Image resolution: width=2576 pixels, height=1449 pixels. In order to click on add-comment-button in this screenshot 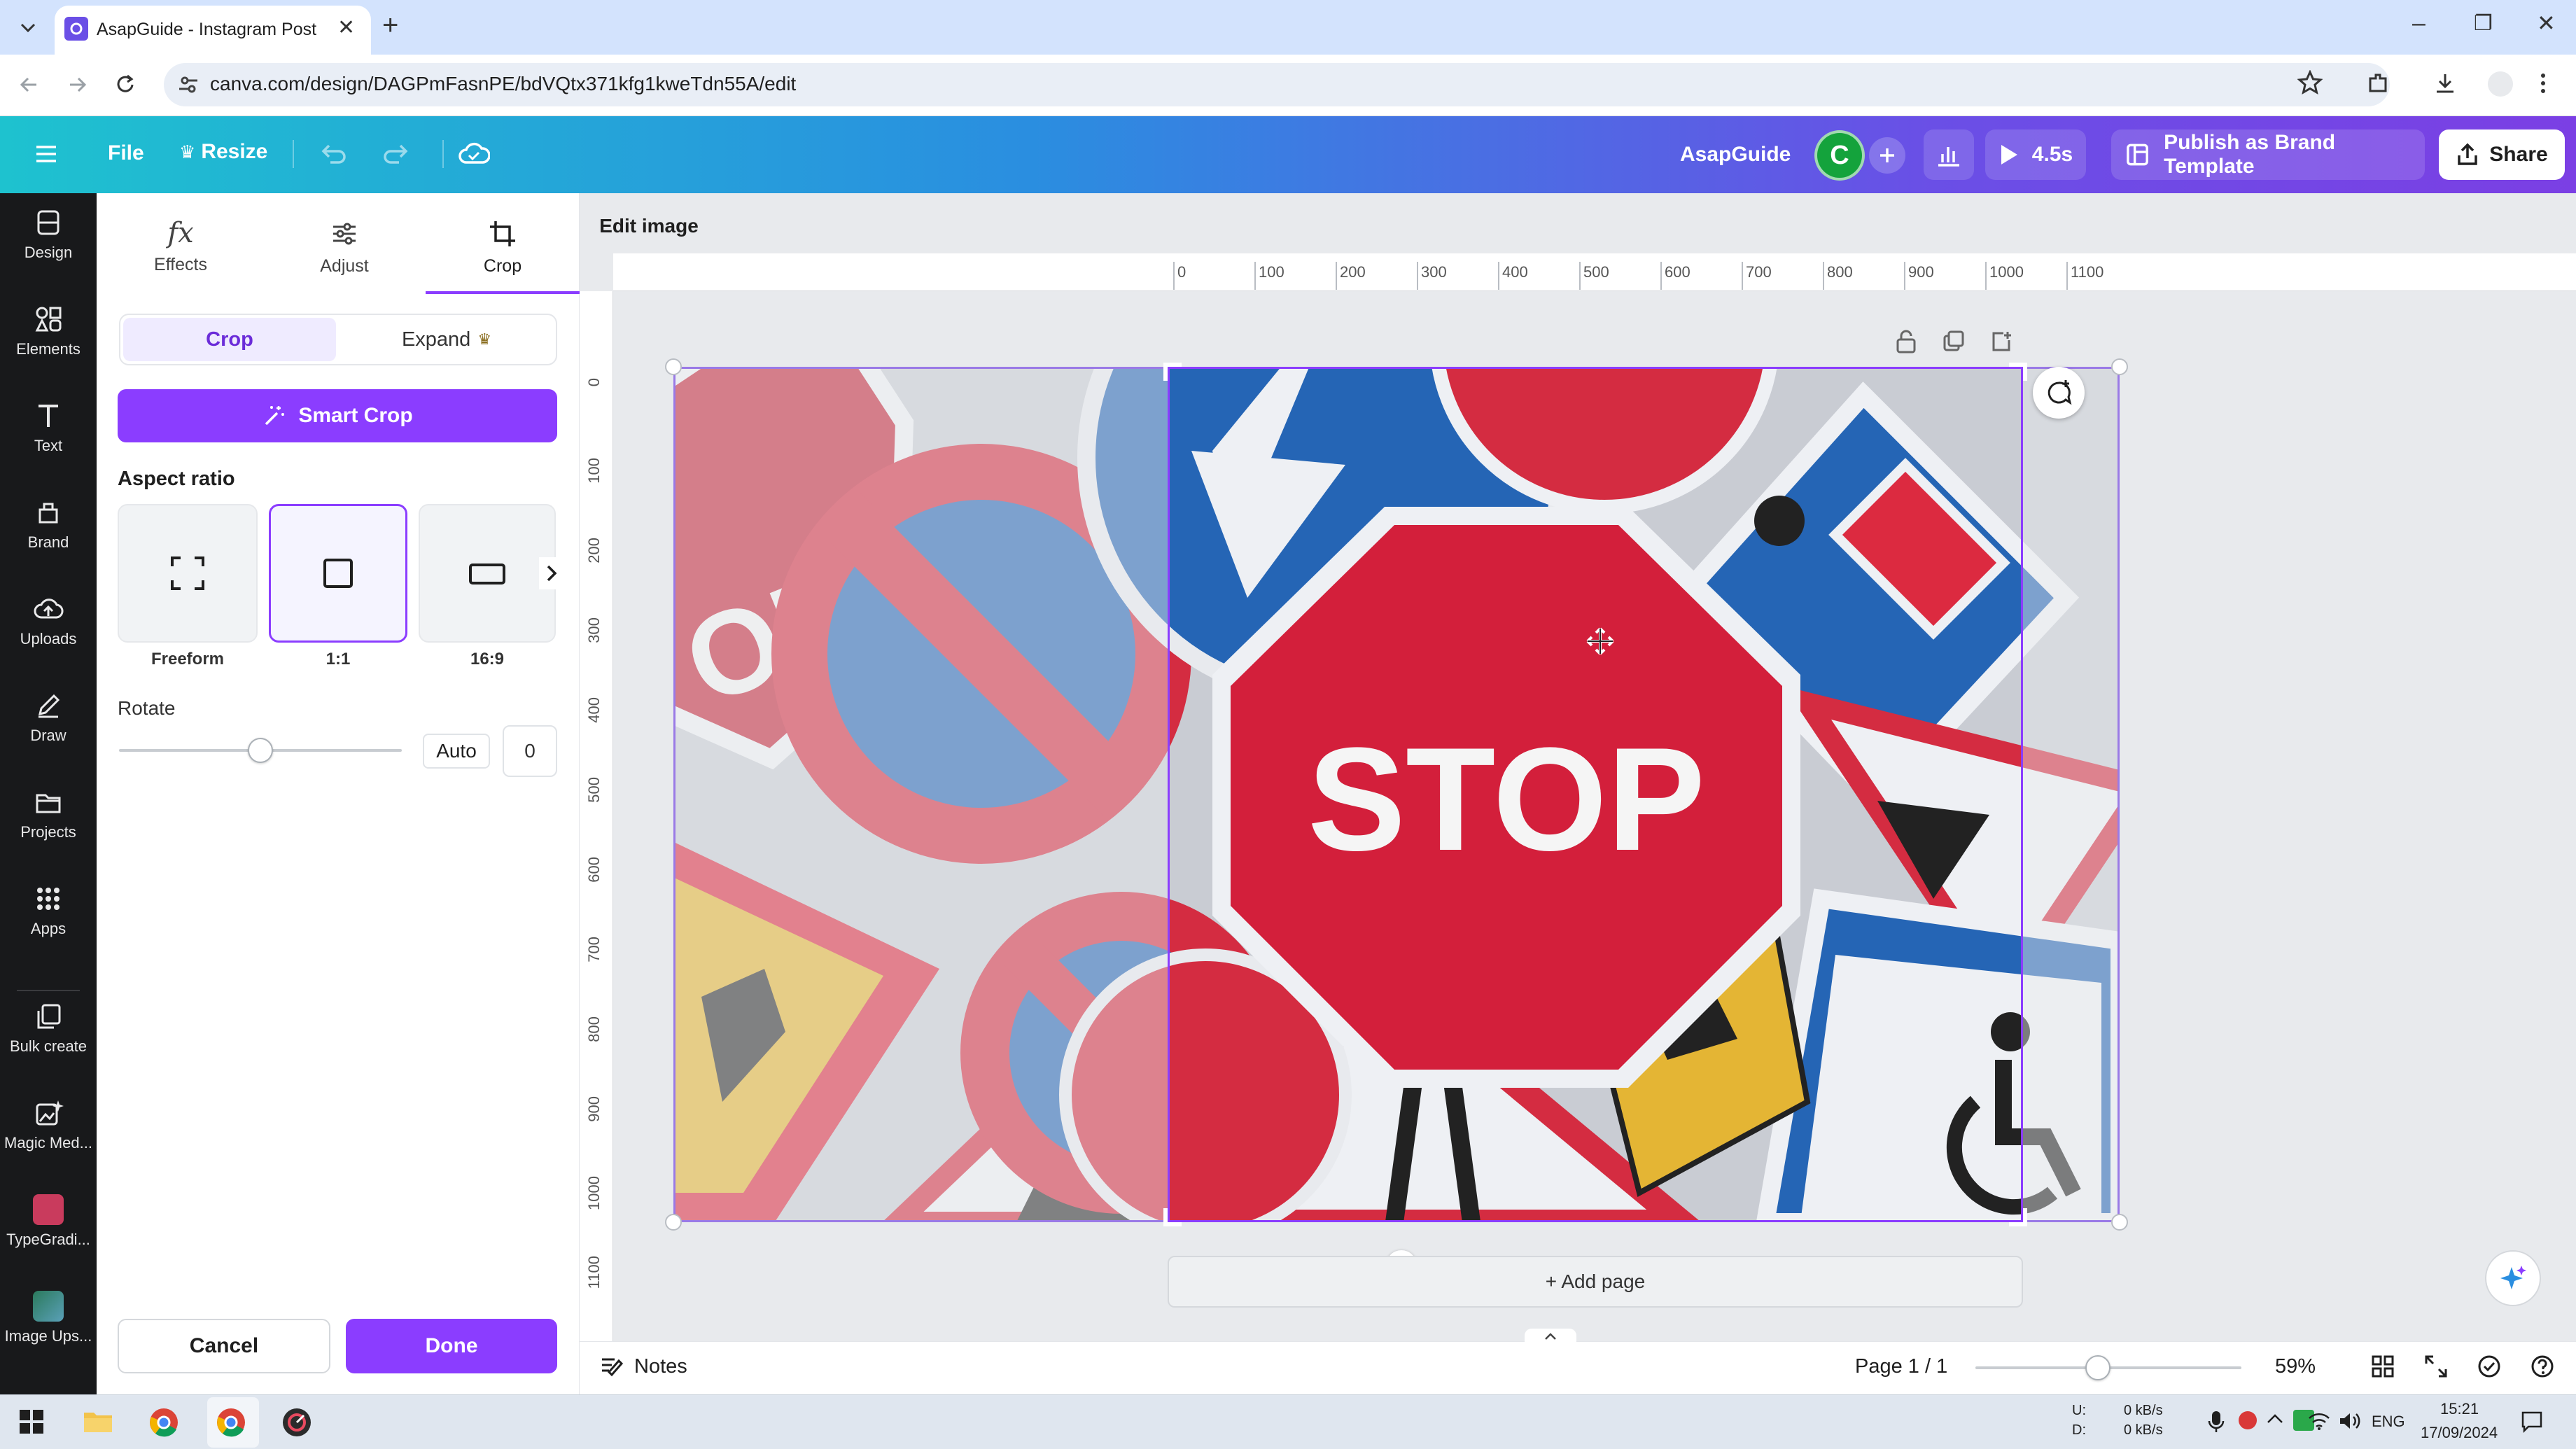, I will do `click(2059, 393)`.